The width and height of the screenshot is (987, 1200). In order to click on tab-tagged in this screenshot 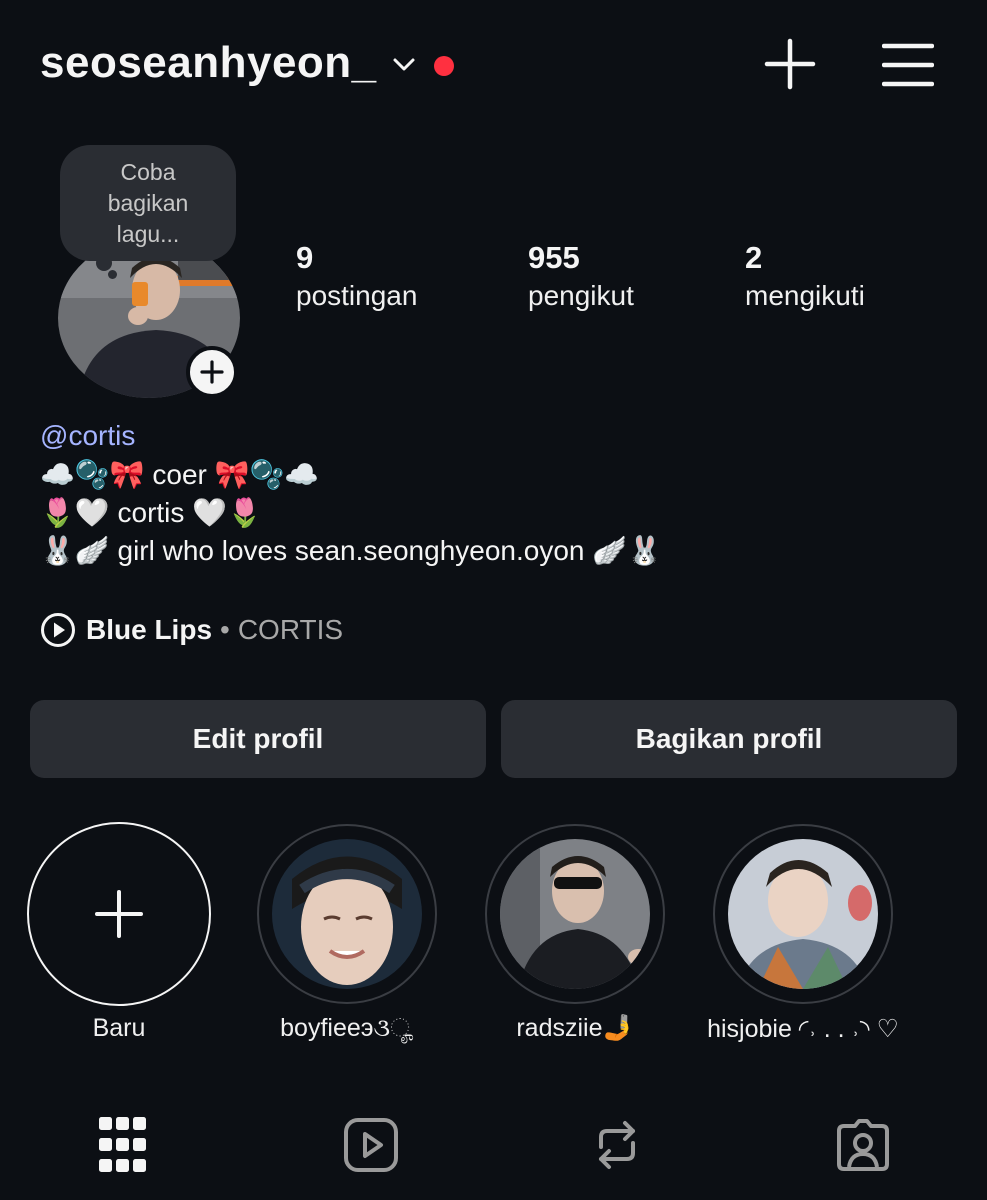, I will do `click(863, 1145)`.